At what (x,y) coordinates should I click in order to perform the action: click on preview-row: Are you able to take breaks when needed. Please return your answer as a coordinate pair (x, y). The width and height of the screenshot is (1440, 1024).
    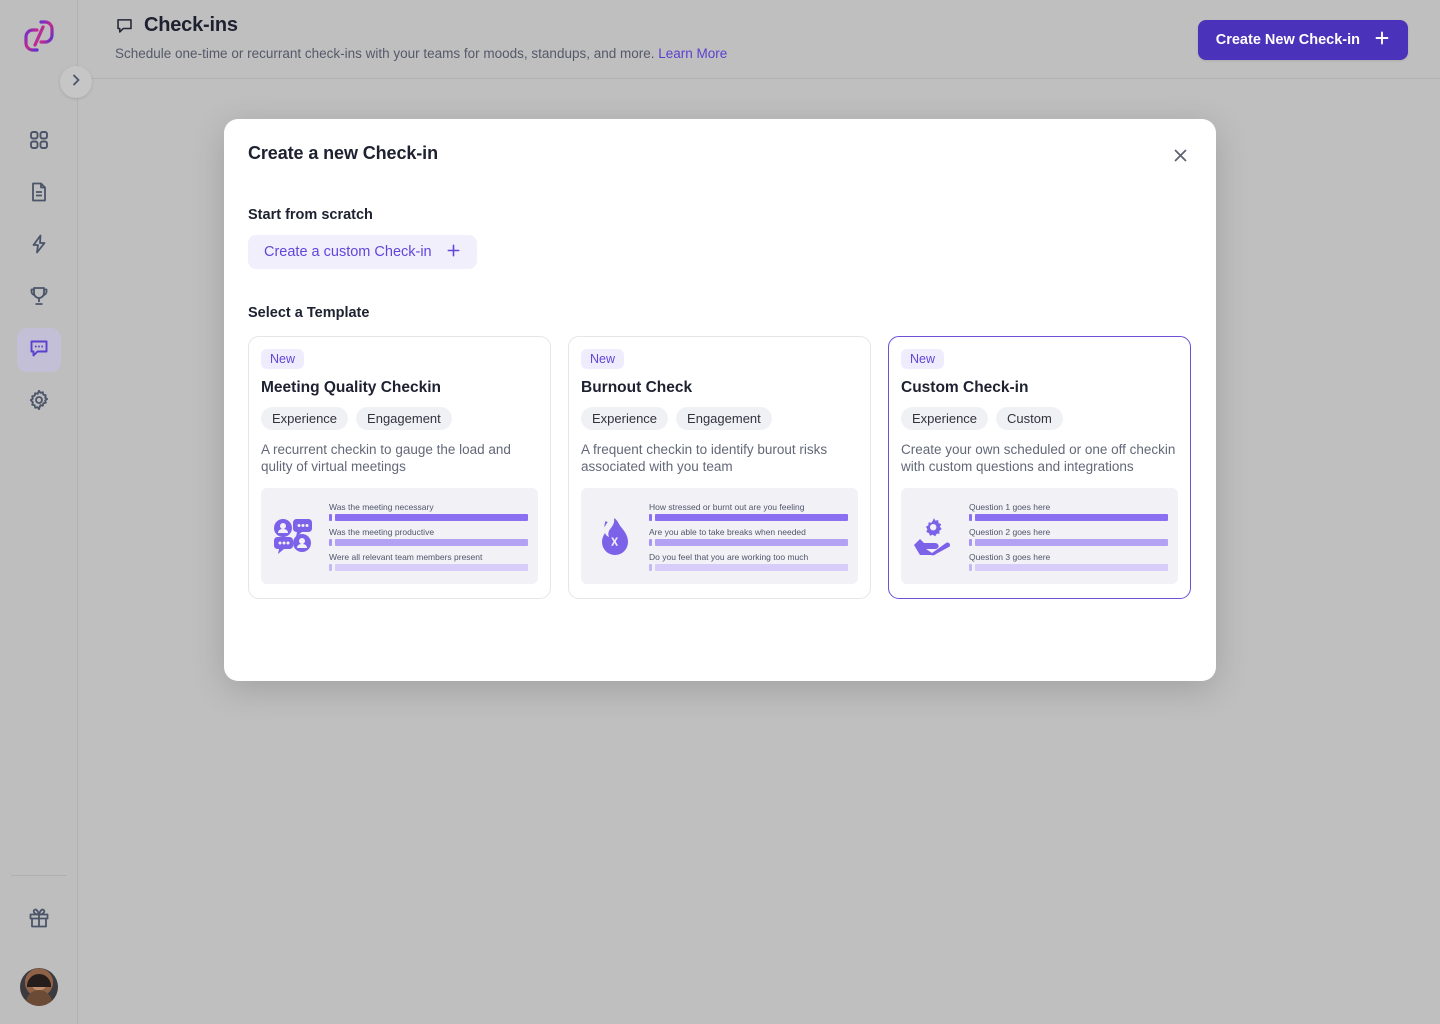
    Looking at the image, I should click on (748, 536).